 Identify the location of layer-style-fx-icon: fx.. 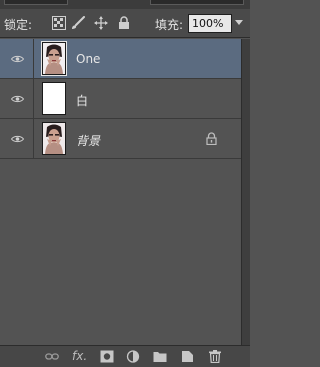
(81, 356).